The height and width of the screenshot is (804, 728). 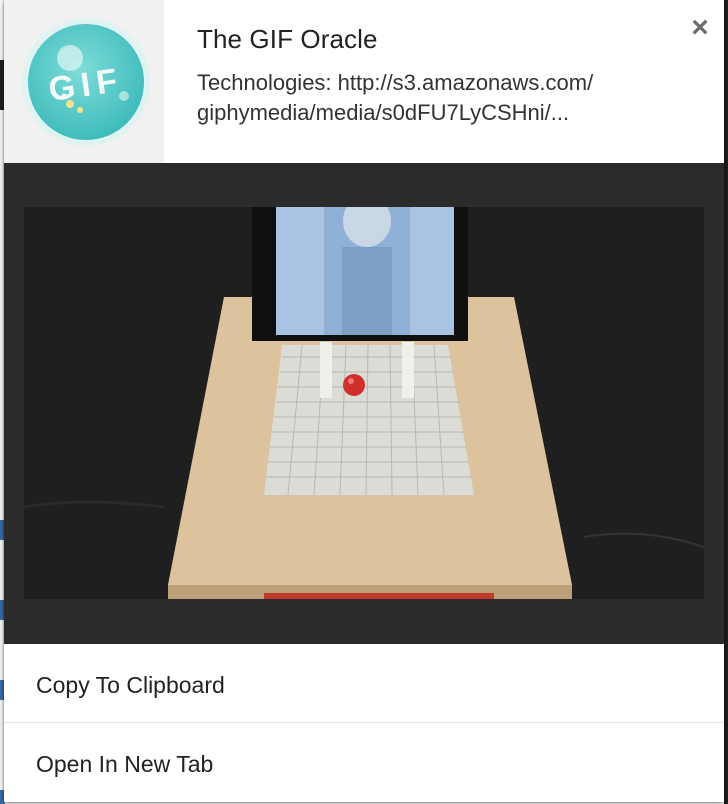 I want to click on close-icon: ×, so click(x=700, y=28).